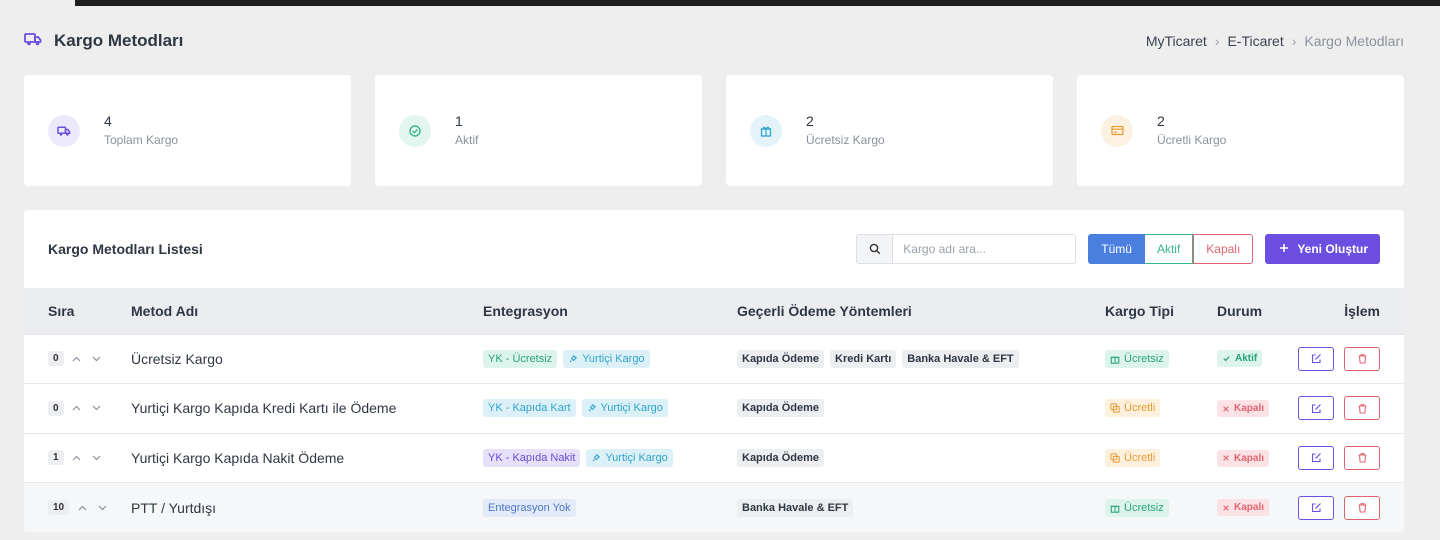  I want to click on integration-badge: YK - Ücretsiz, so click(520, 358).